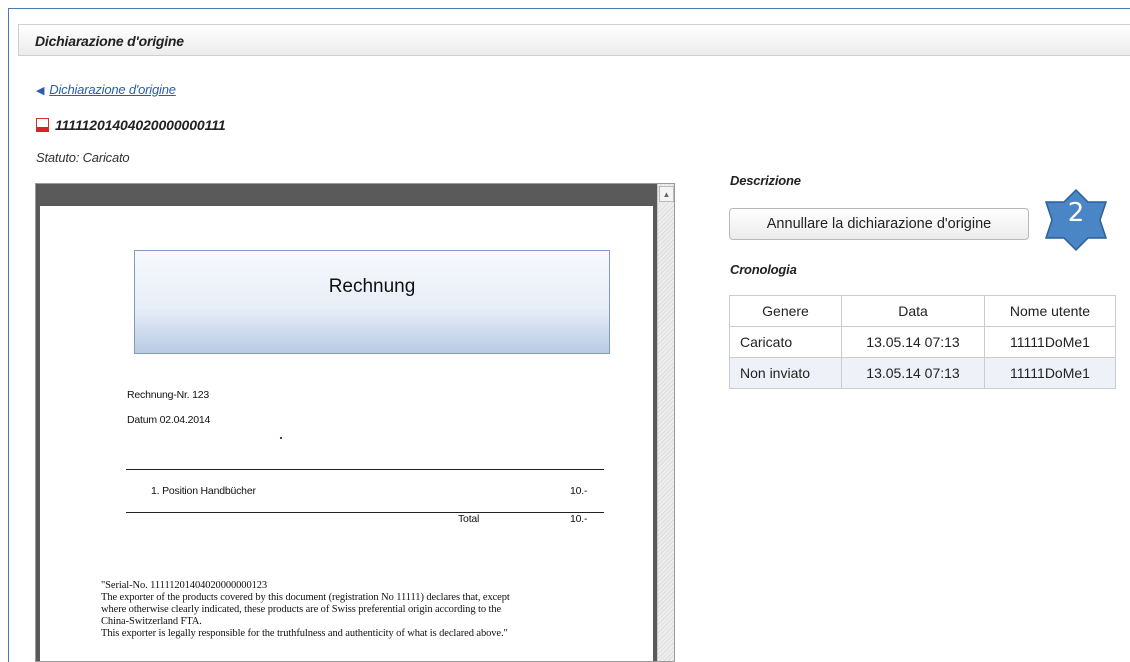 This screenshot has width=1130, height=662. I want to click on cancel-declaration-button: Annullare la dichiarazione d'origine, so click(879, 224).